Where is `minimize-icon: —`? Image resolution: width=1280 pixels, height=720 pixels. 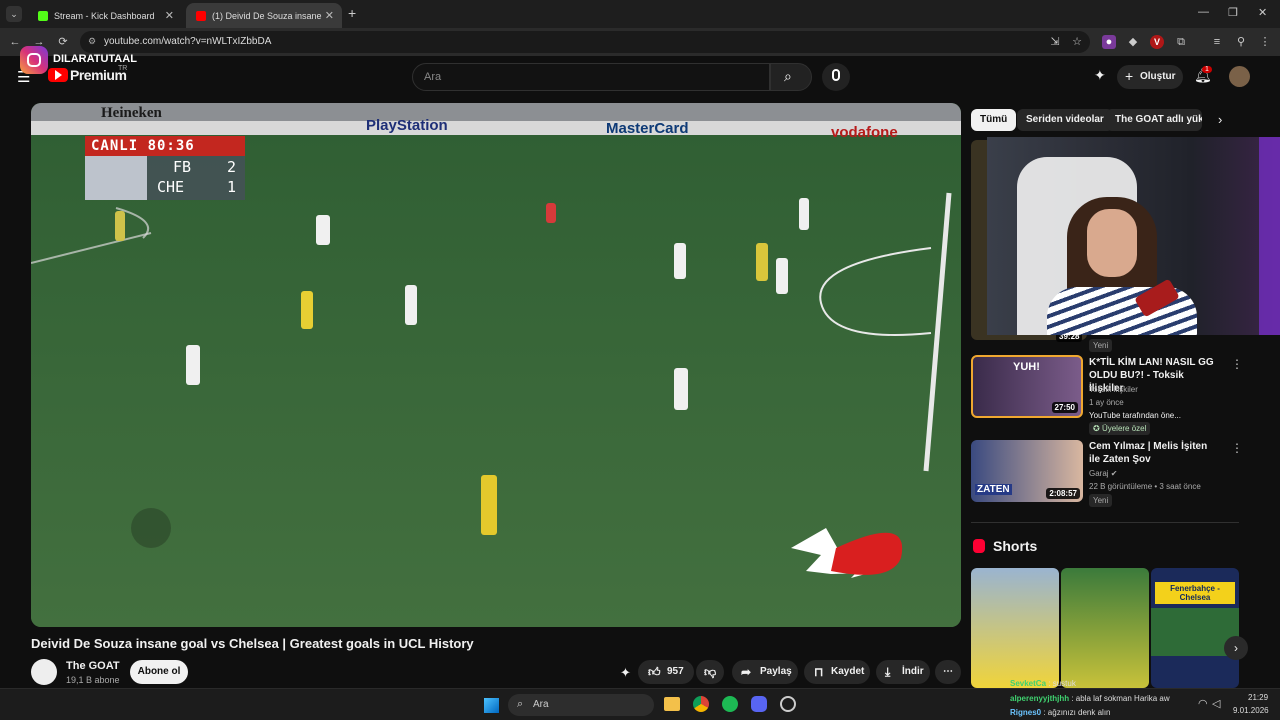 minimize-icon: — is located at coordinates (1203, 12).